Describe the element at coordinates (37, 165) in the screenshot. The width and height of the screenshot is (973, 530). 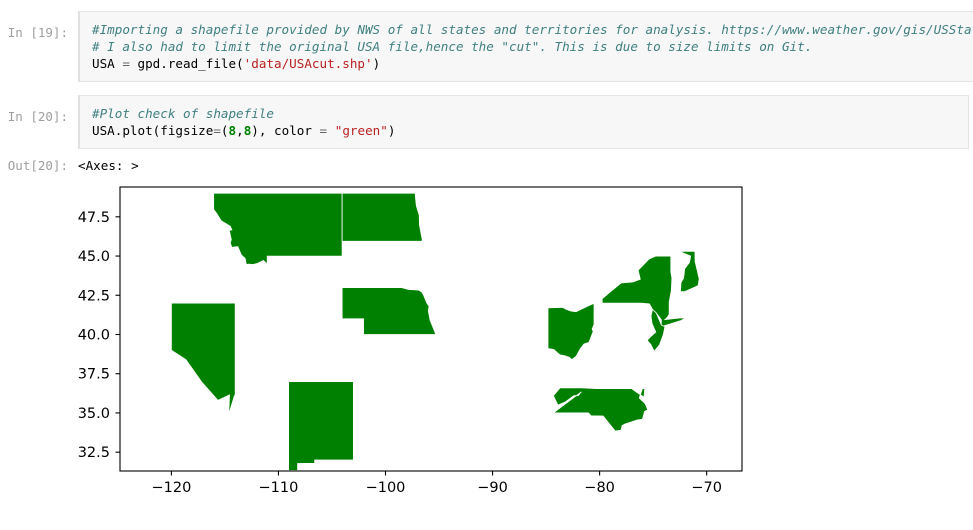
I see `output-prompt-20: Out[20]:` at that location.